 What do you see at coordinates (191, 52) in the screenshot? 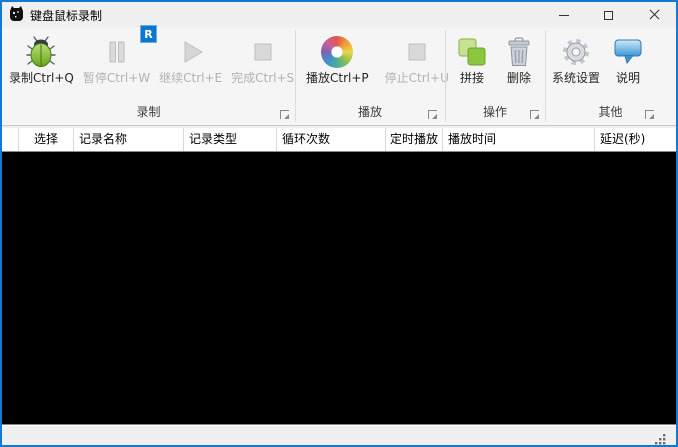
I see `play-icon` at bounding box center [191, 52].